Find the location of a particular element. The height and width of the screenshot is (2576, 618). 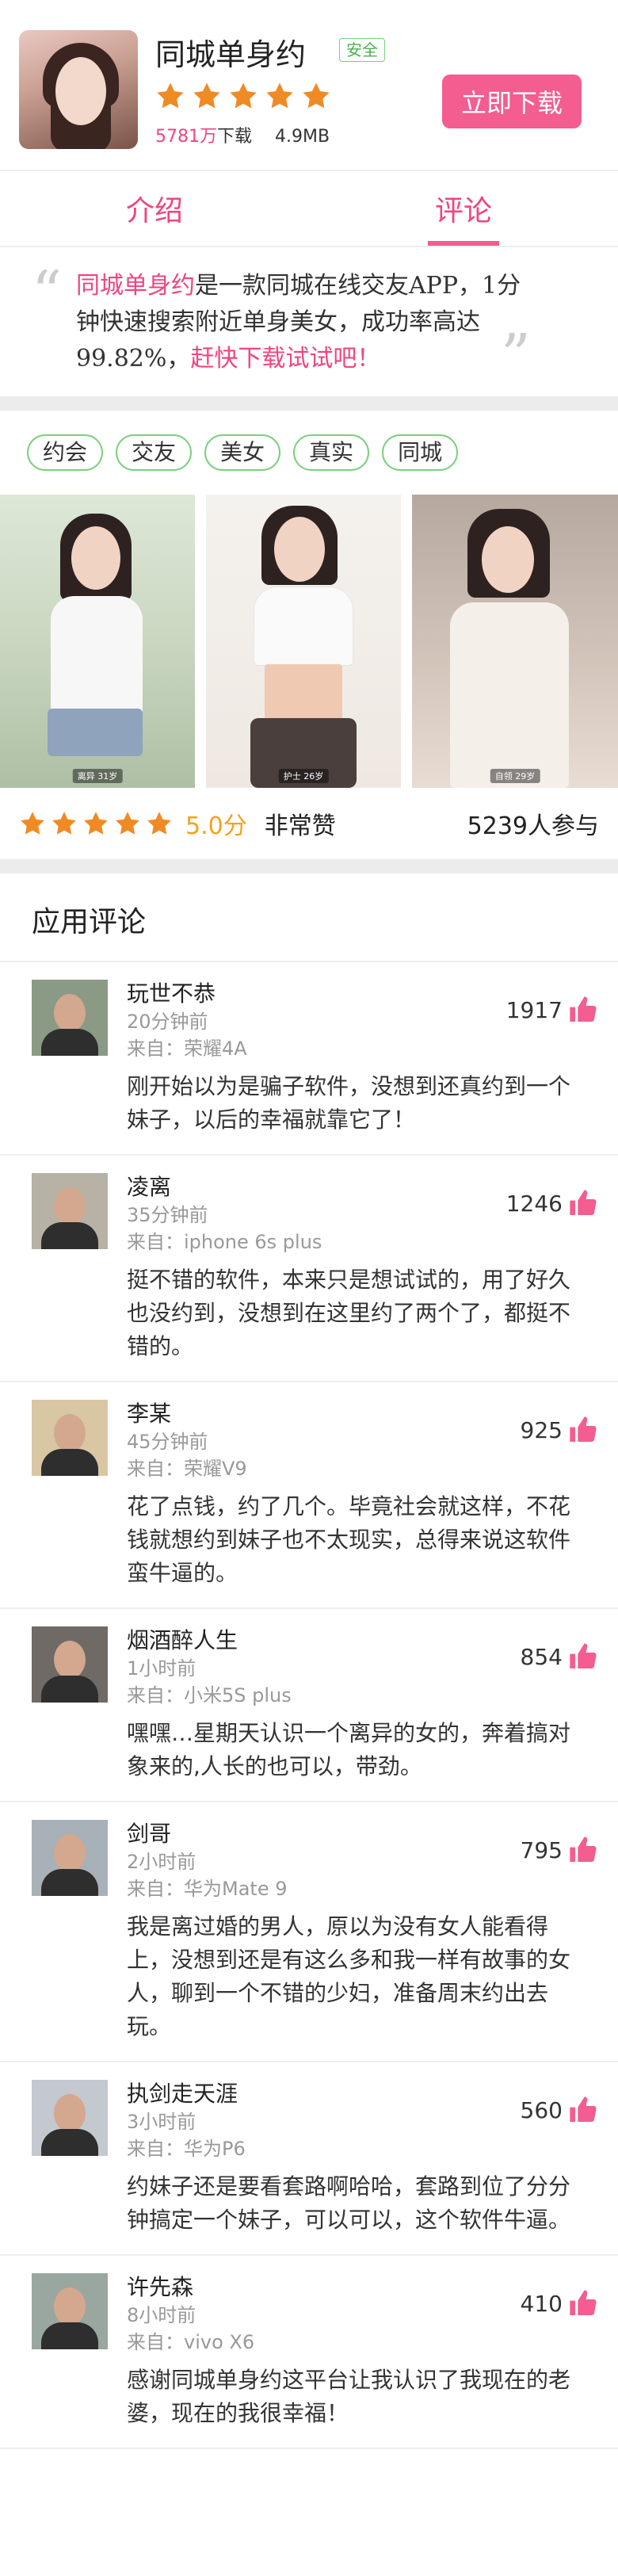

photo-1-caption: 离异 31岁 is located at coordinates (97, 776).